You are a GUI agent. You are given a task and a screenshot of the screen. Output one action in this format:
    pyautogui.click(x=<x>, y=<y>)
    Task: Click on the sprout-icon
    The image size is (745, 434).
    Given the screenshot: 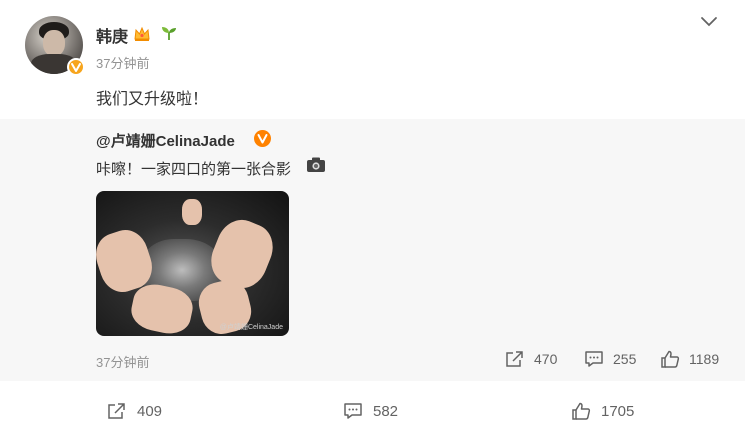 What is the action you would take?
    pyautogui.click(x=169, y=33)
    